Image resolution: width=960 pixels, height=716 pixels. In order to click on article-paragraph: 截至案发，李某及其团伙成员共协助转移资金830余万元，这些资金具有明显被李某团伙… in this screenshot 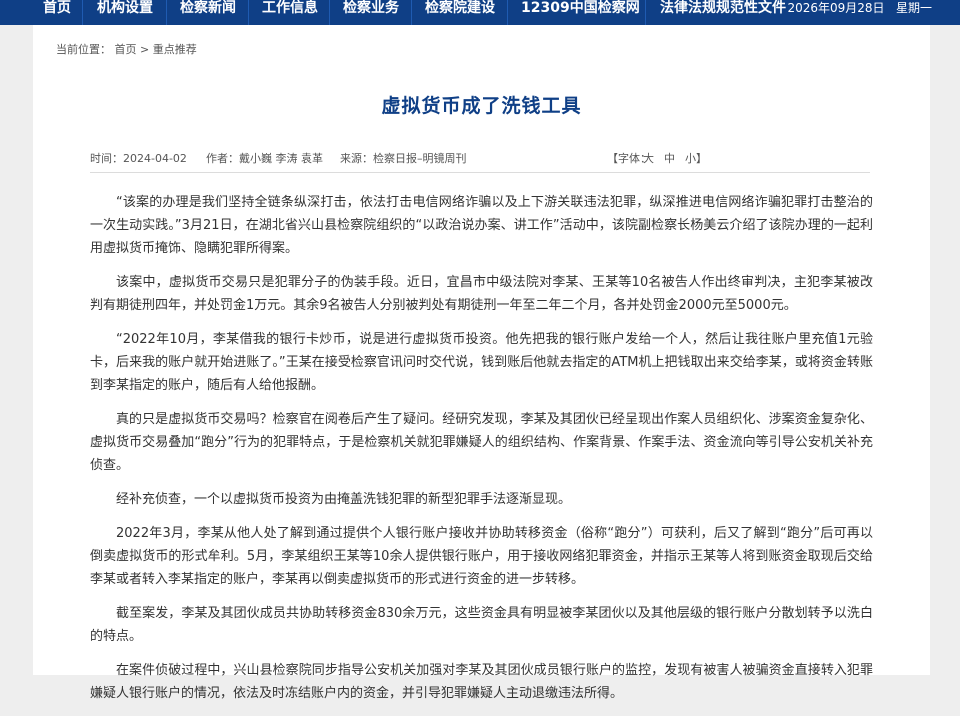, I will do `click(481, 625)`.